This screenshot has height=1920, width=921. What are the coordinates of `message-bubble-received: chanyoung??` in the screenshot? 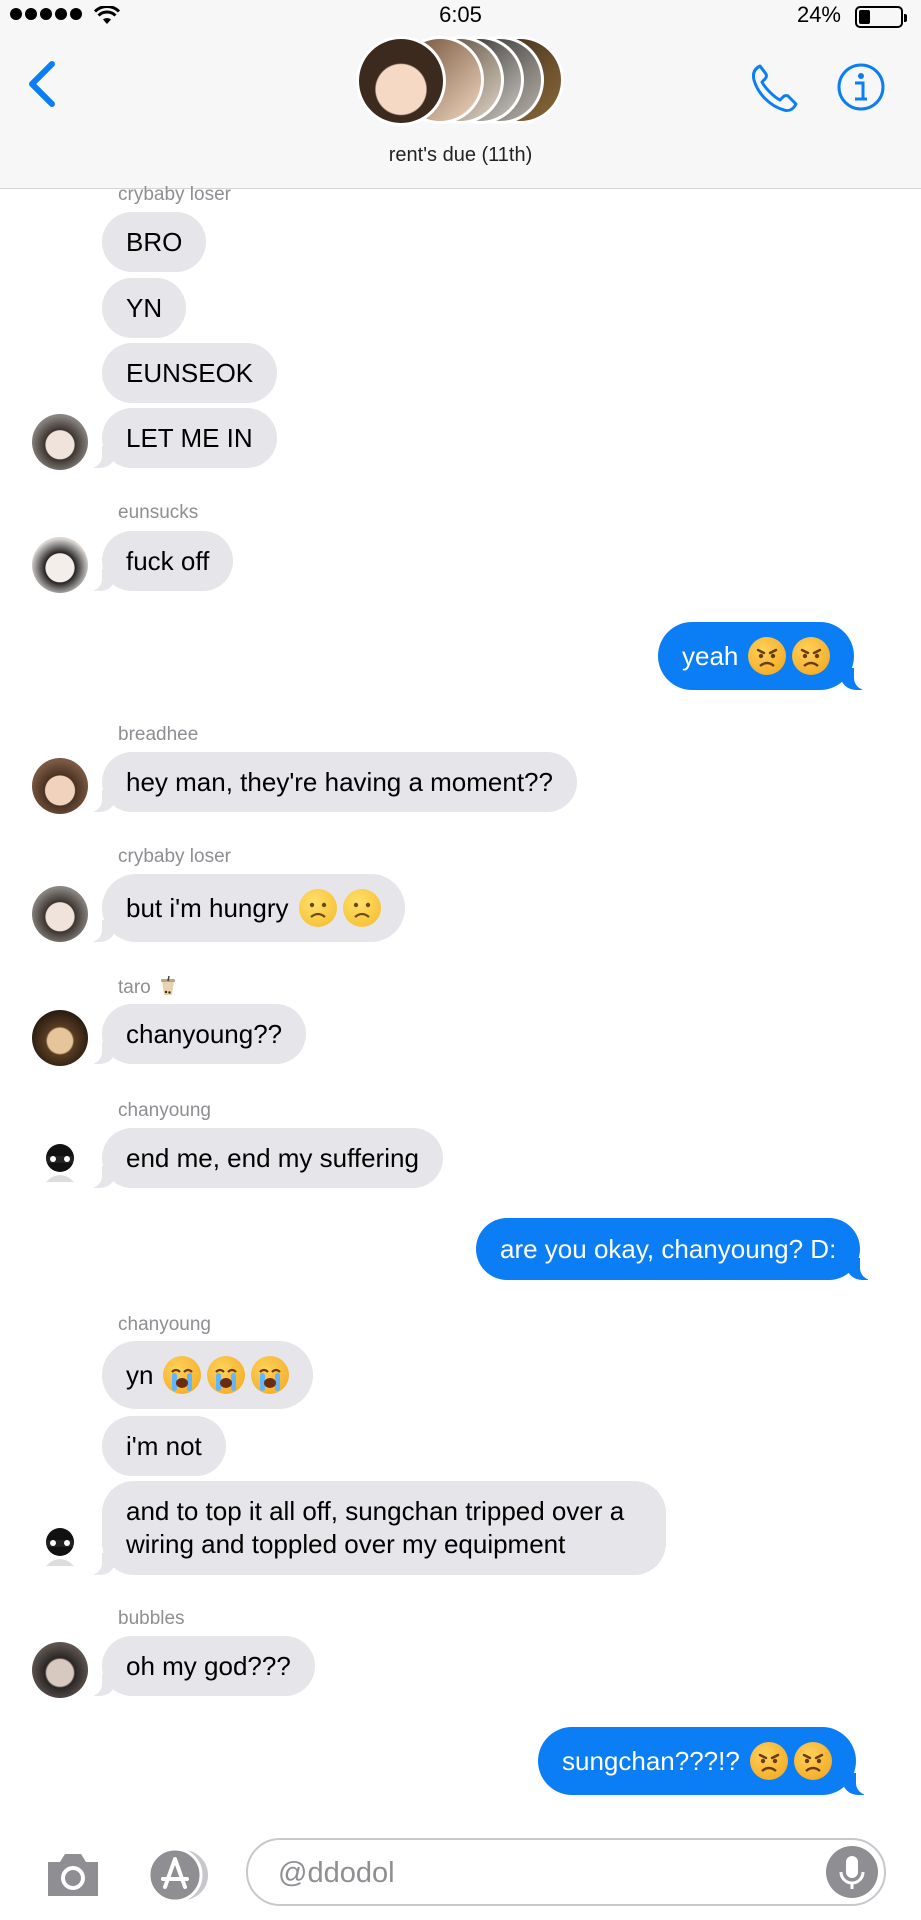 It's located at (197, 1034).